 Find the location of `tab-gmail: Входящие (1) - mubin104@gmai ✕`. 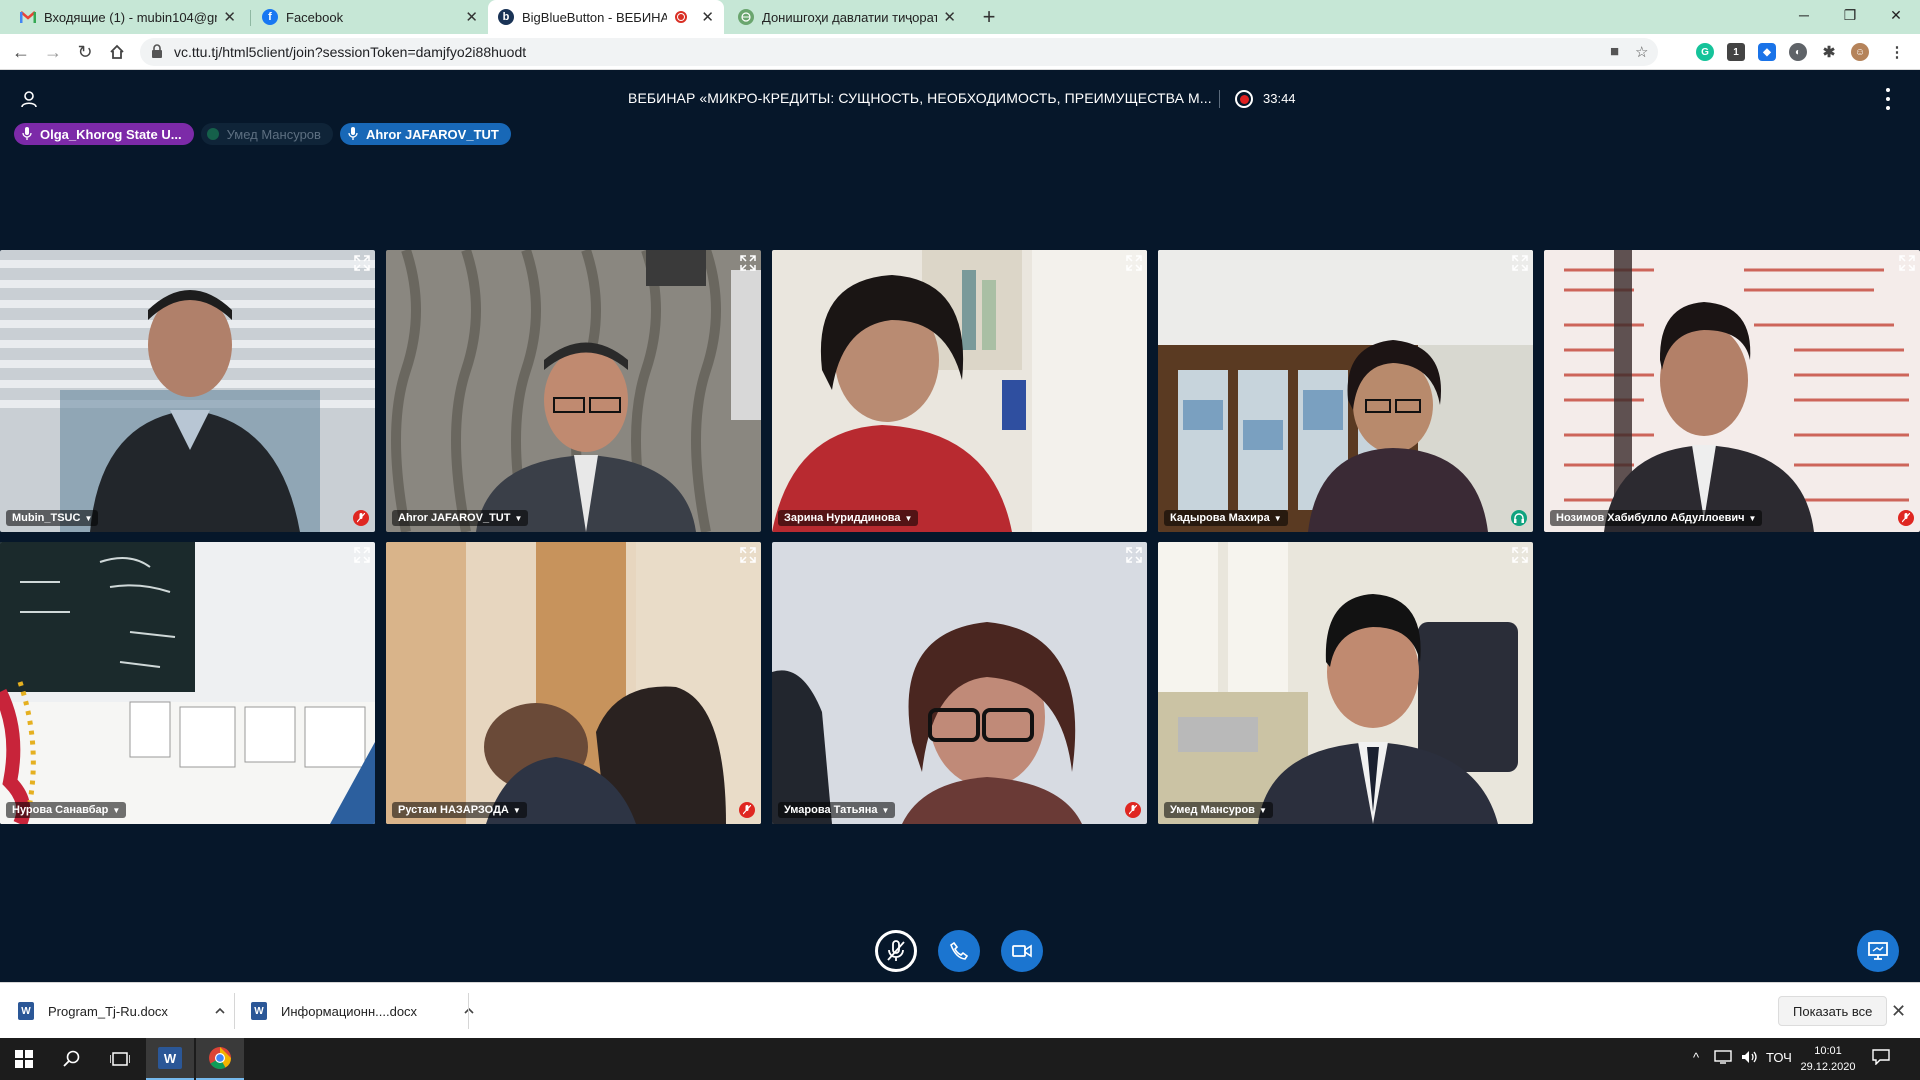

tab-gmail: Входящие (1) - mubin104@gmai ✕ is located at coordinates (128, 17).